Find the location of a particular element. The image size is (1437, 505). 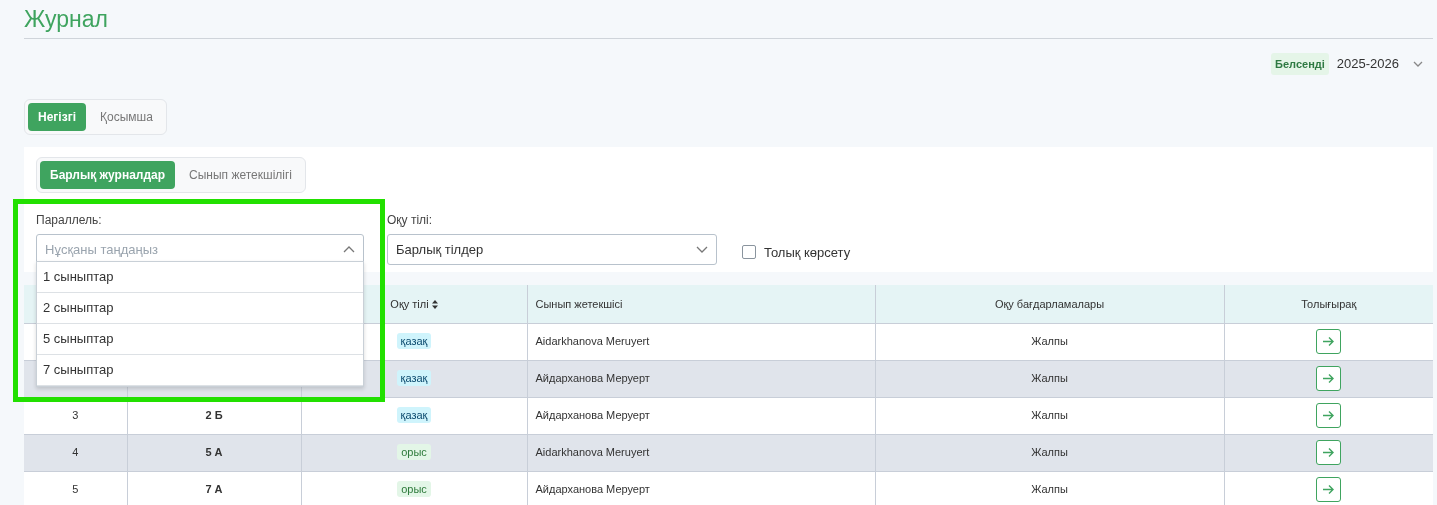

dropdown-item: 5 сыныптар is located at coordinates (200, 340).